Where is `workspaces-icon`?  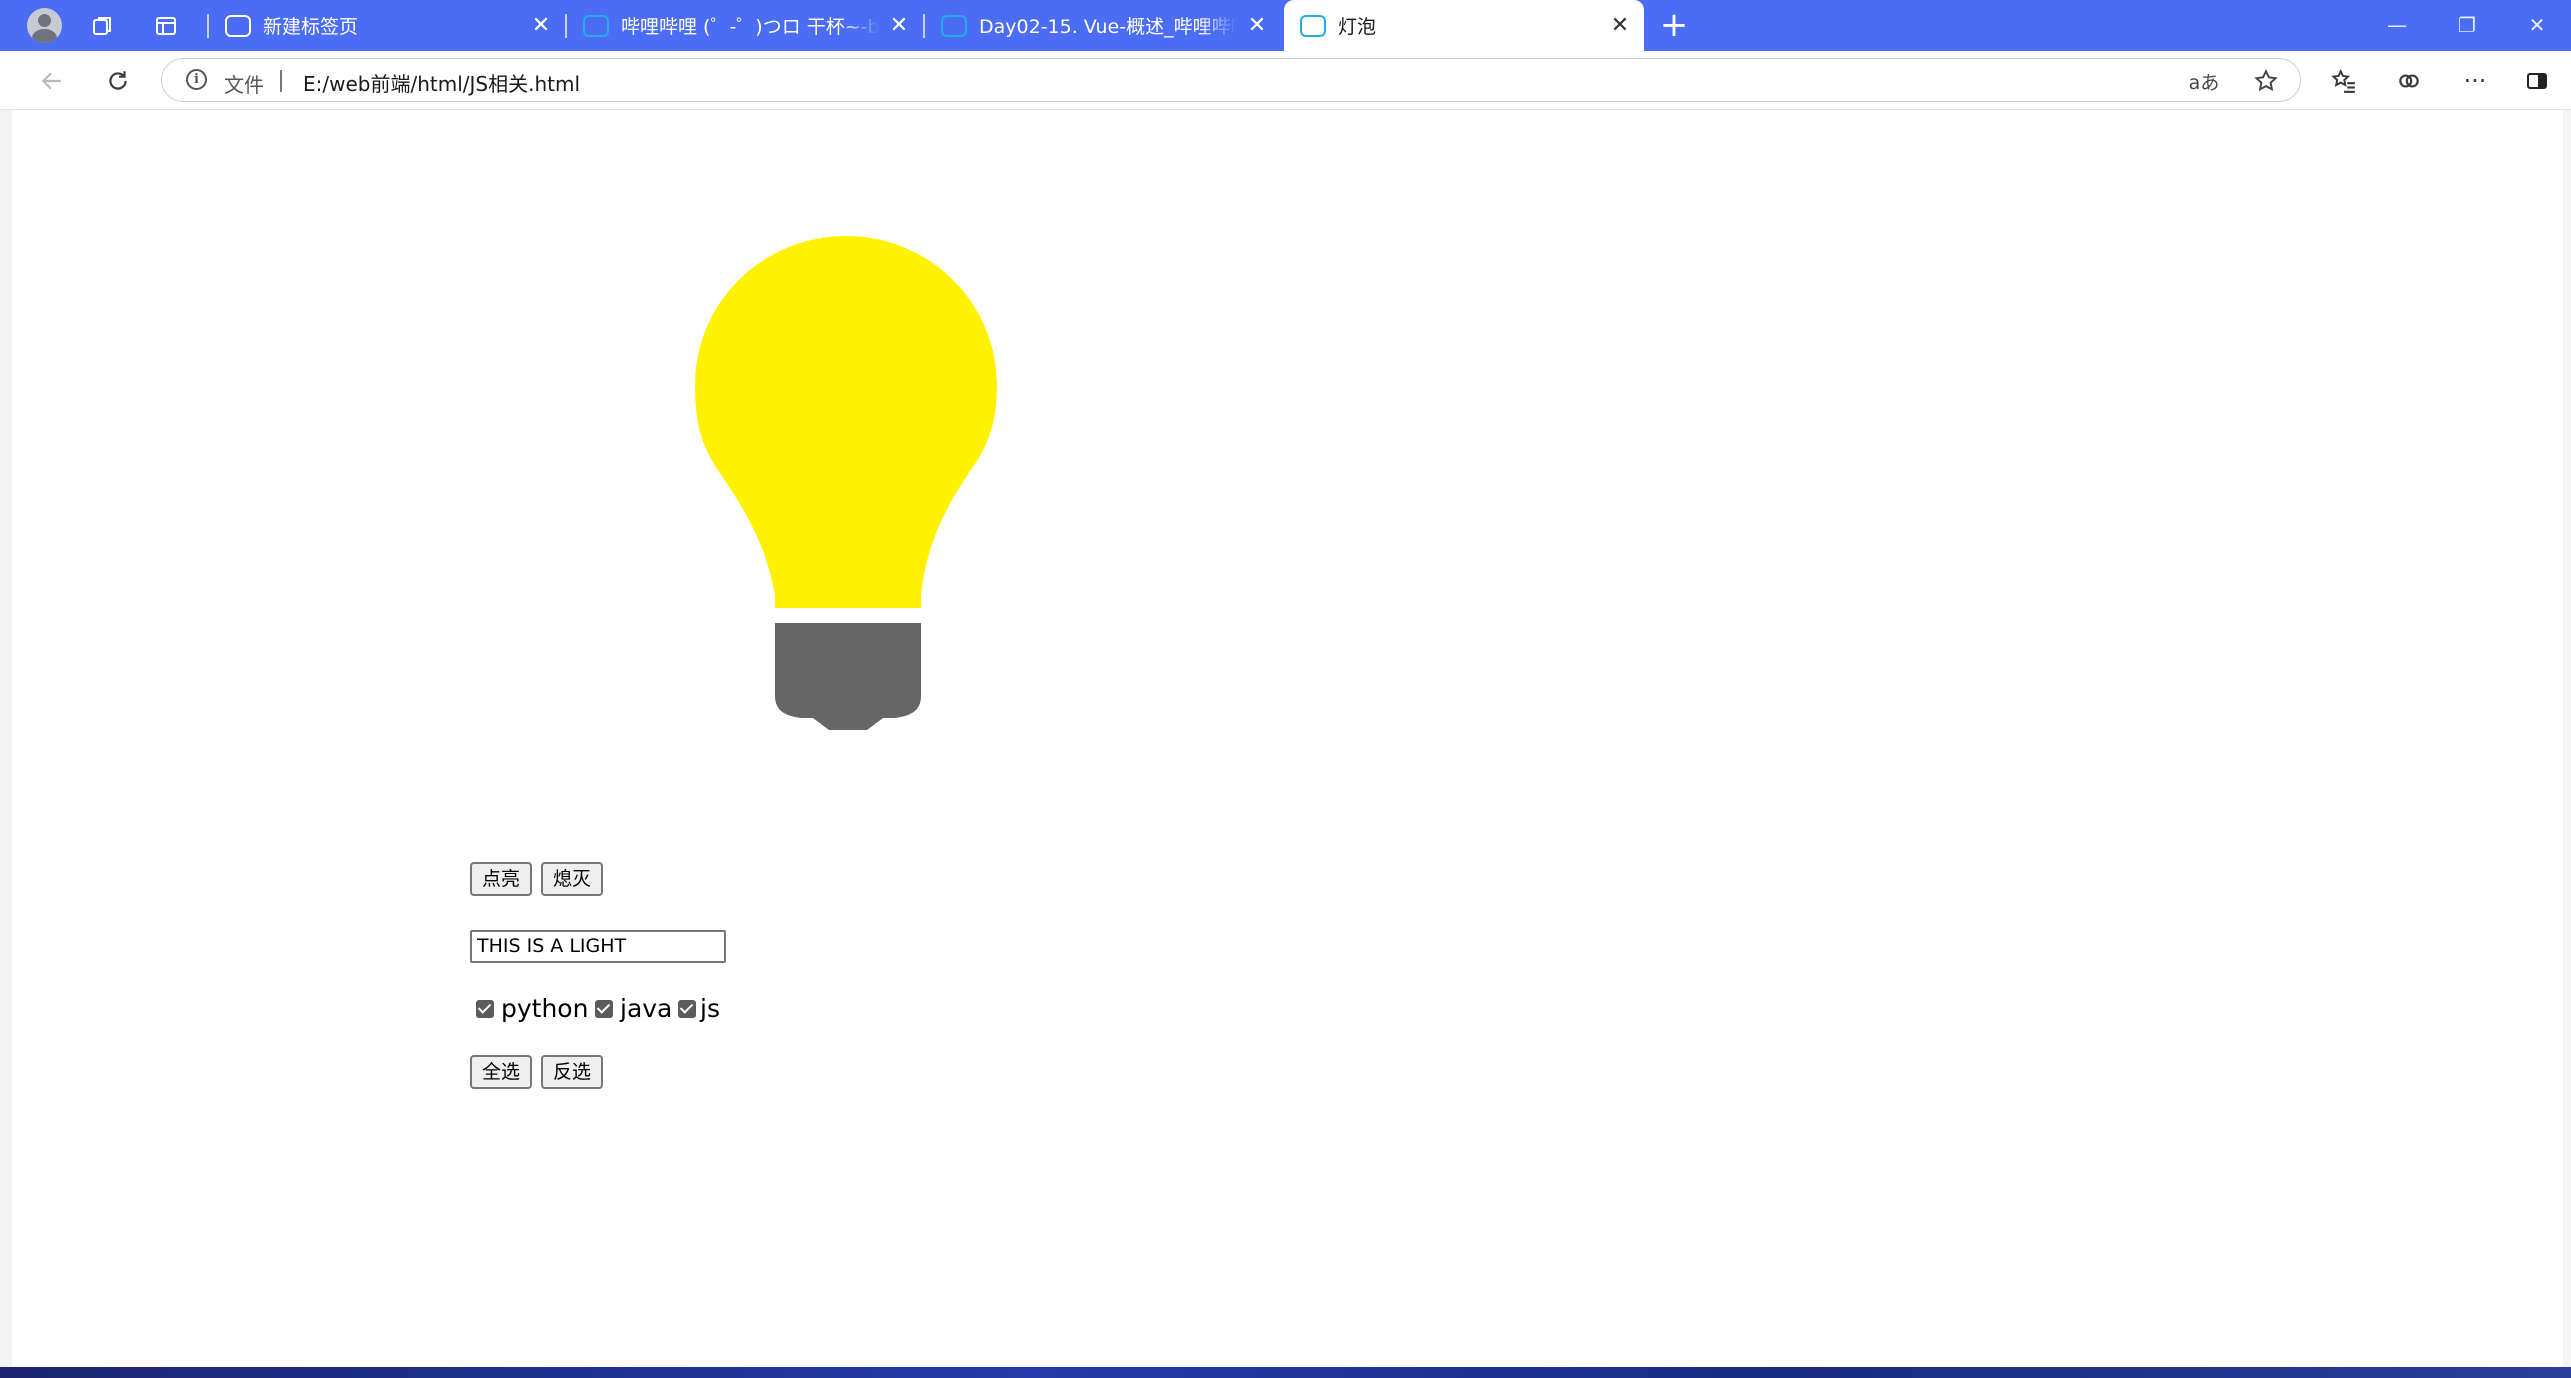 workspaces-icon is located at coordinates (103, 26).